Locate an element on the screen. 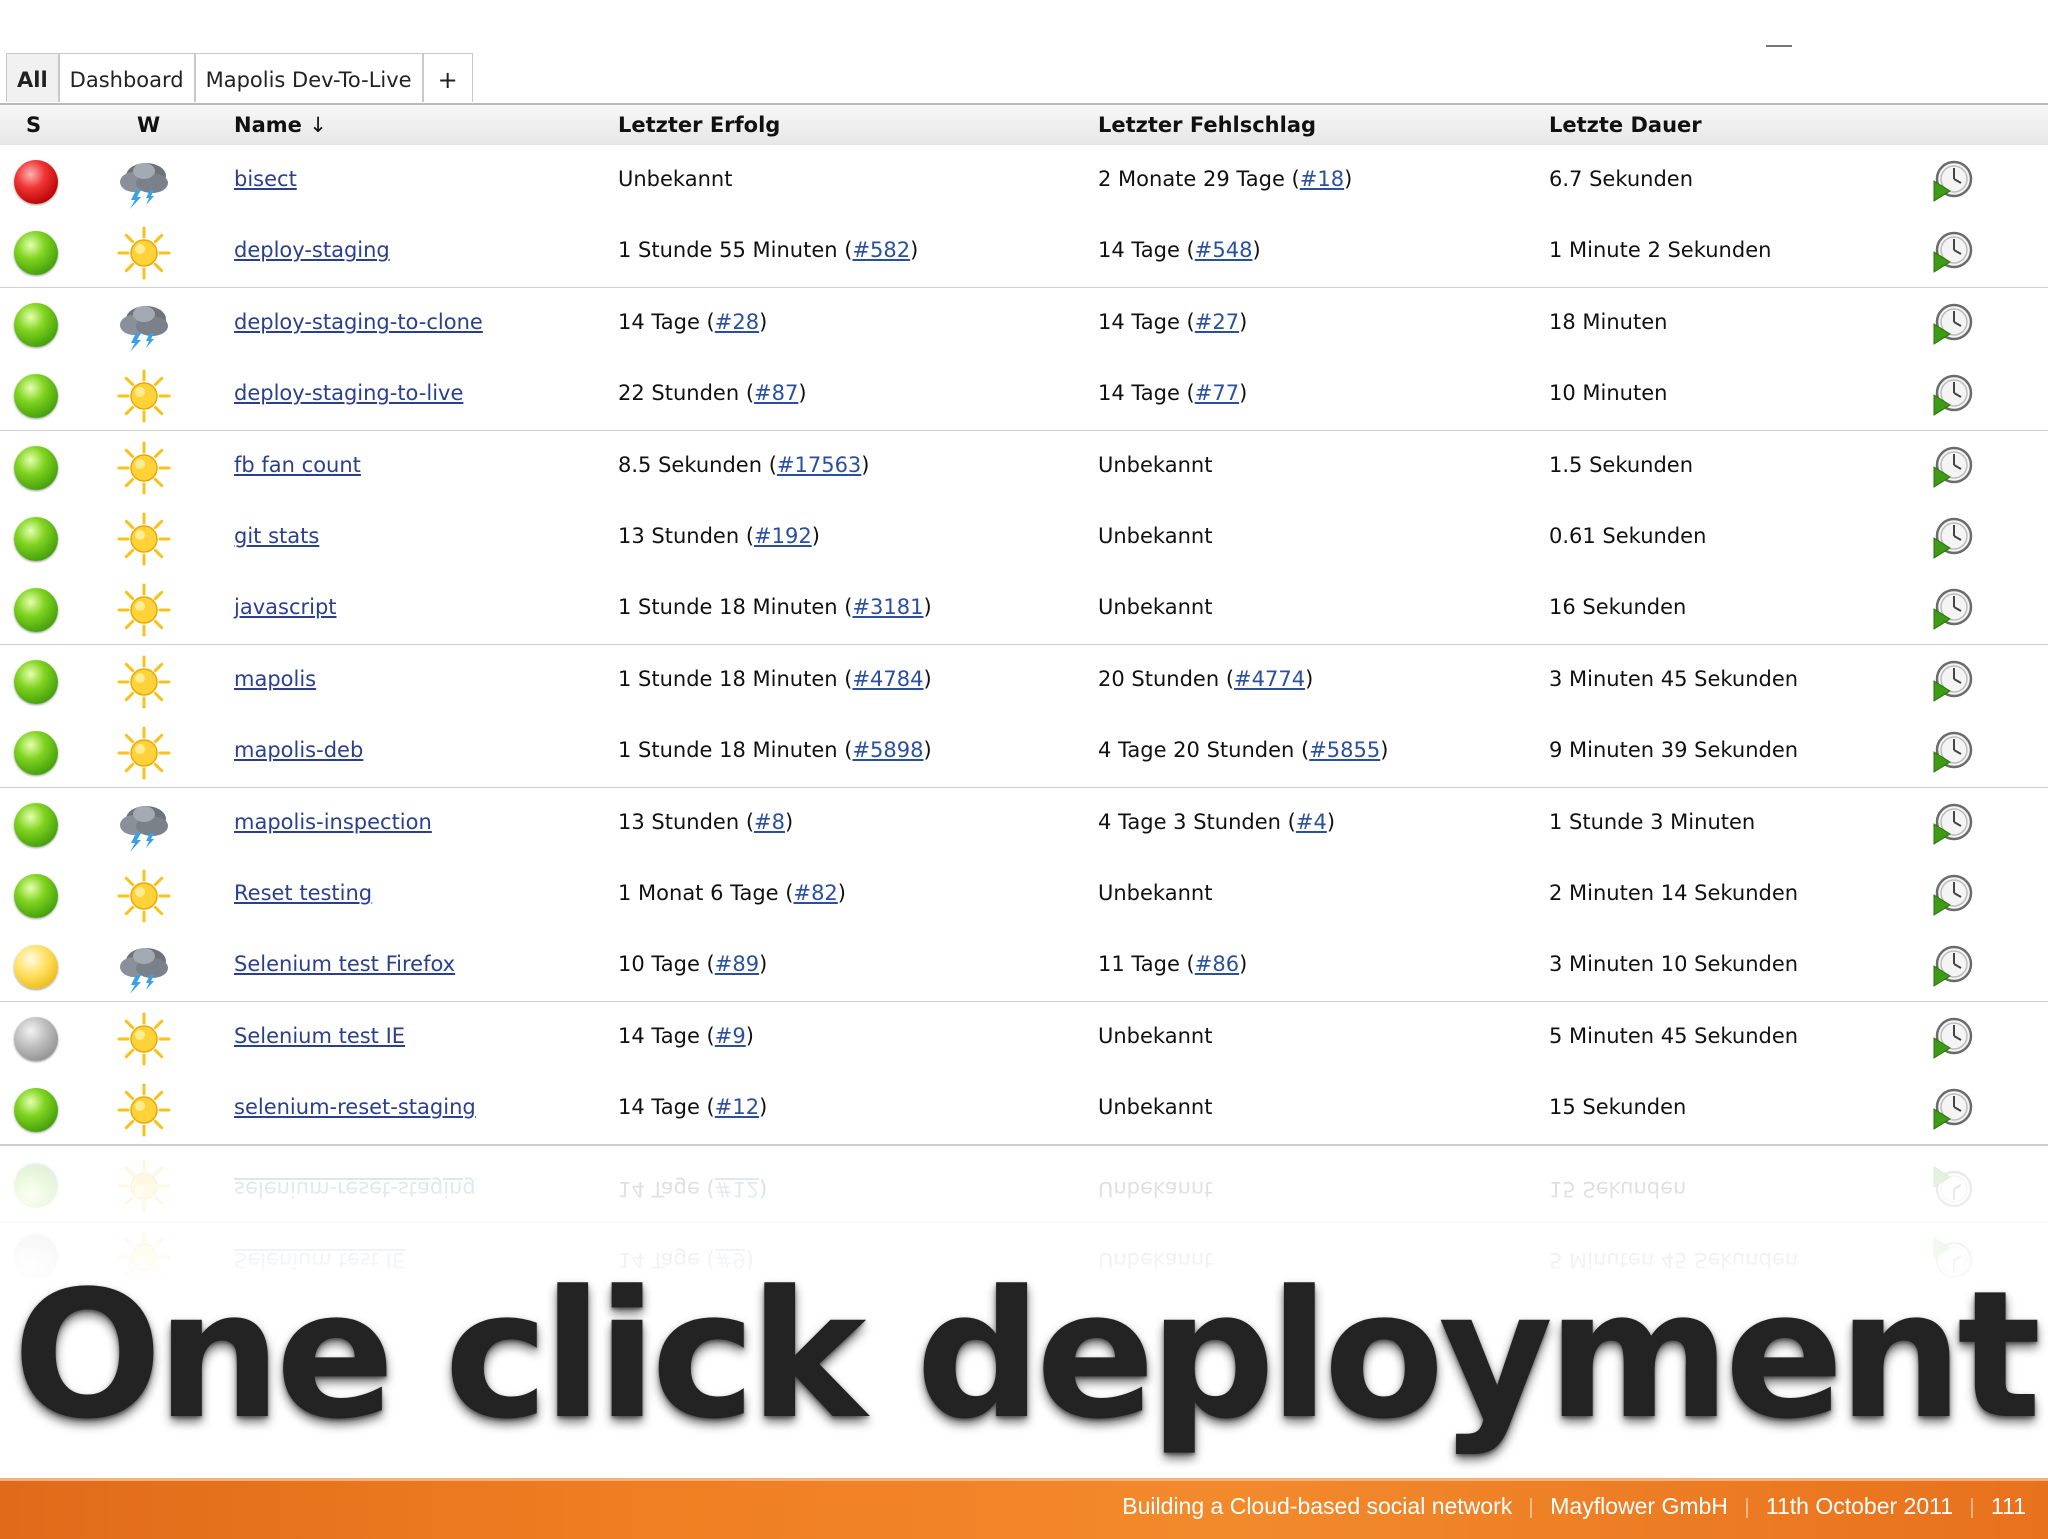  last-success: 1 Stunde 55 Minuten (#582) is located at coordinates (768, 250).